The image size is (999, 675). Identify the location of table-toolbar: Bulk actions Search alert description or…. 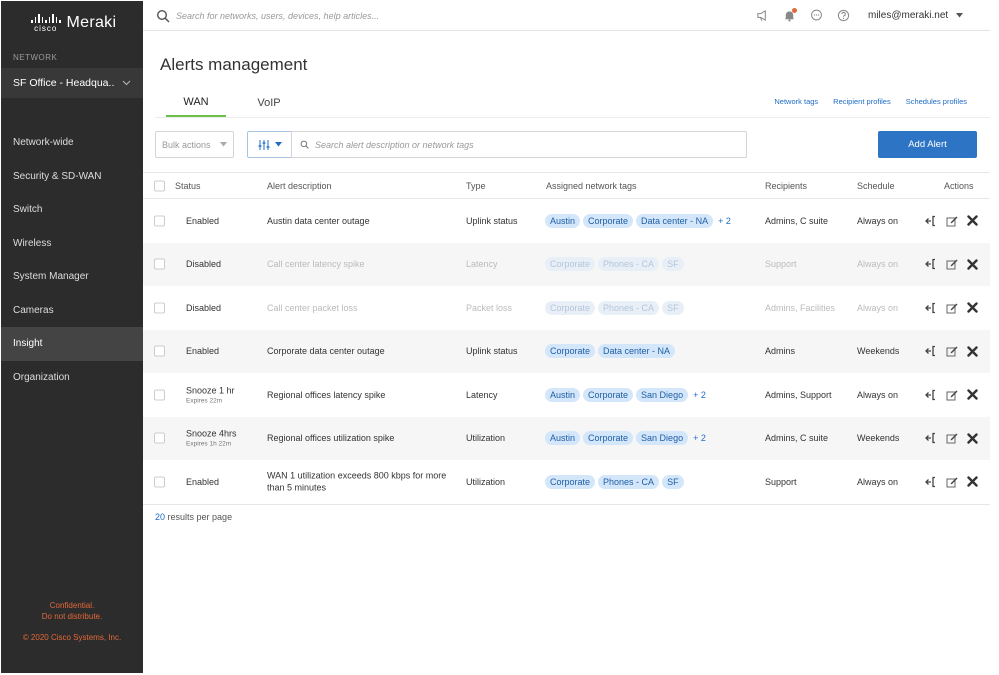
(451, 144).